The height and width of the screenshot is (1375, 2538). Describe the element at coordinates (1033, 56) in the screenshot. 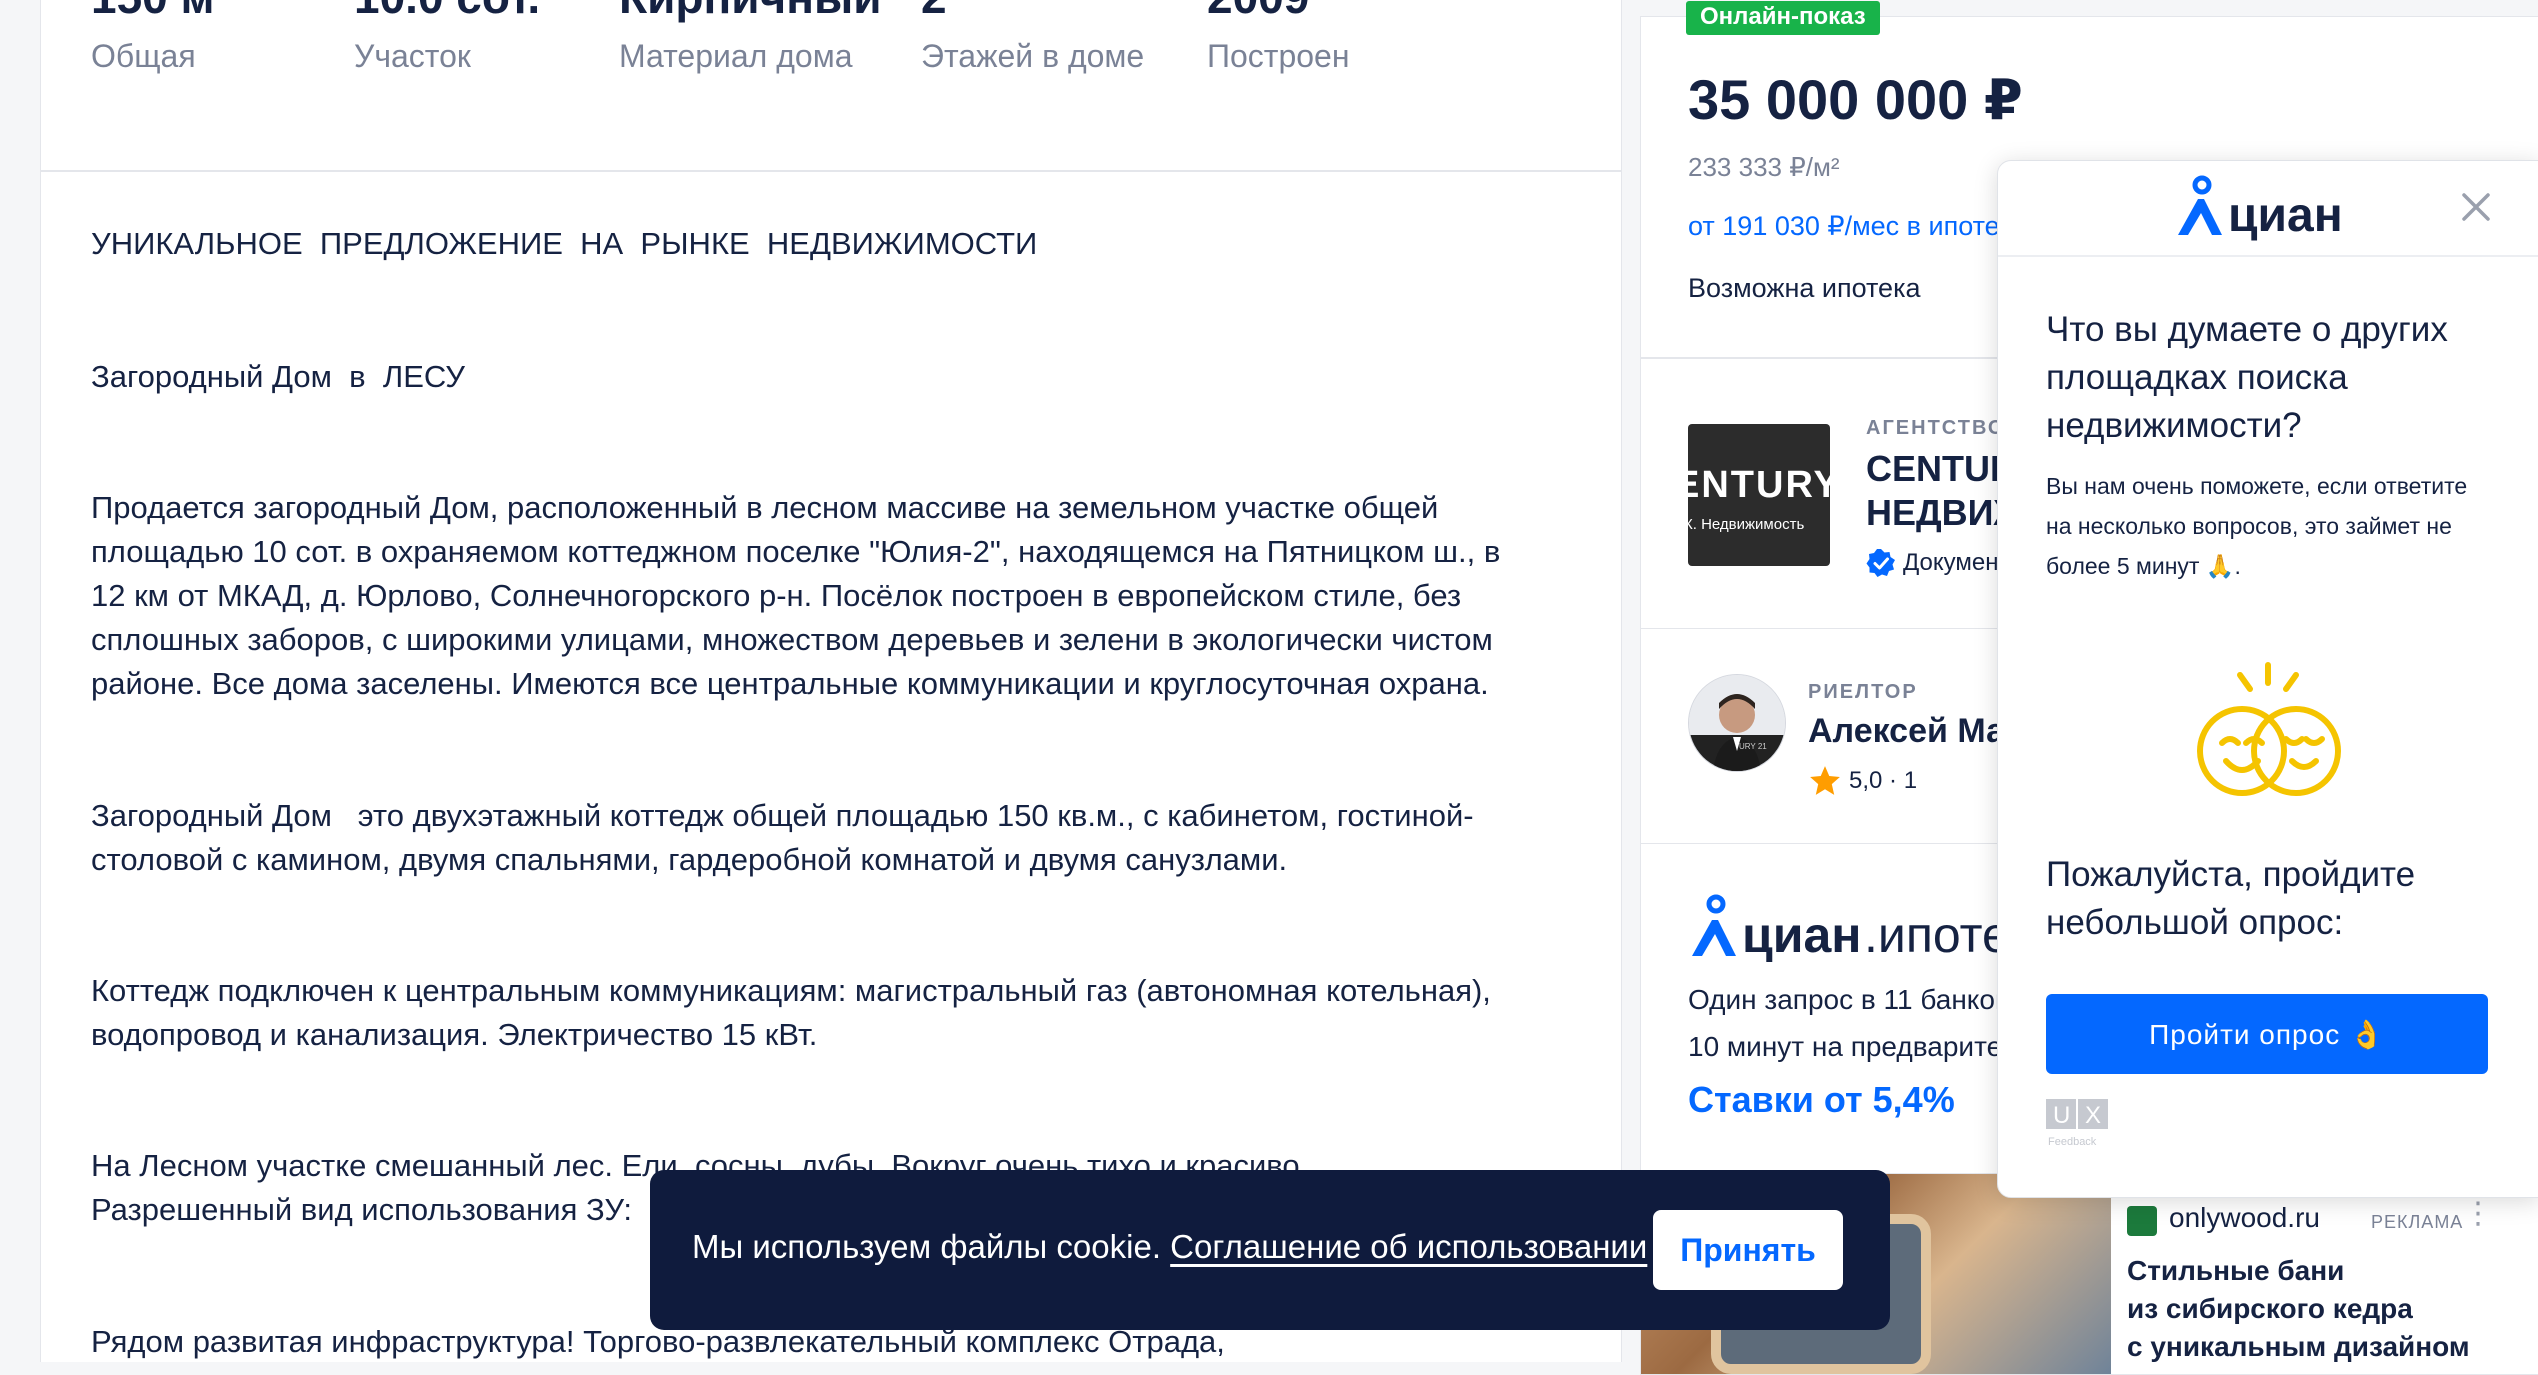

I see `stat-floors-label: Этажей в доме` at that location.